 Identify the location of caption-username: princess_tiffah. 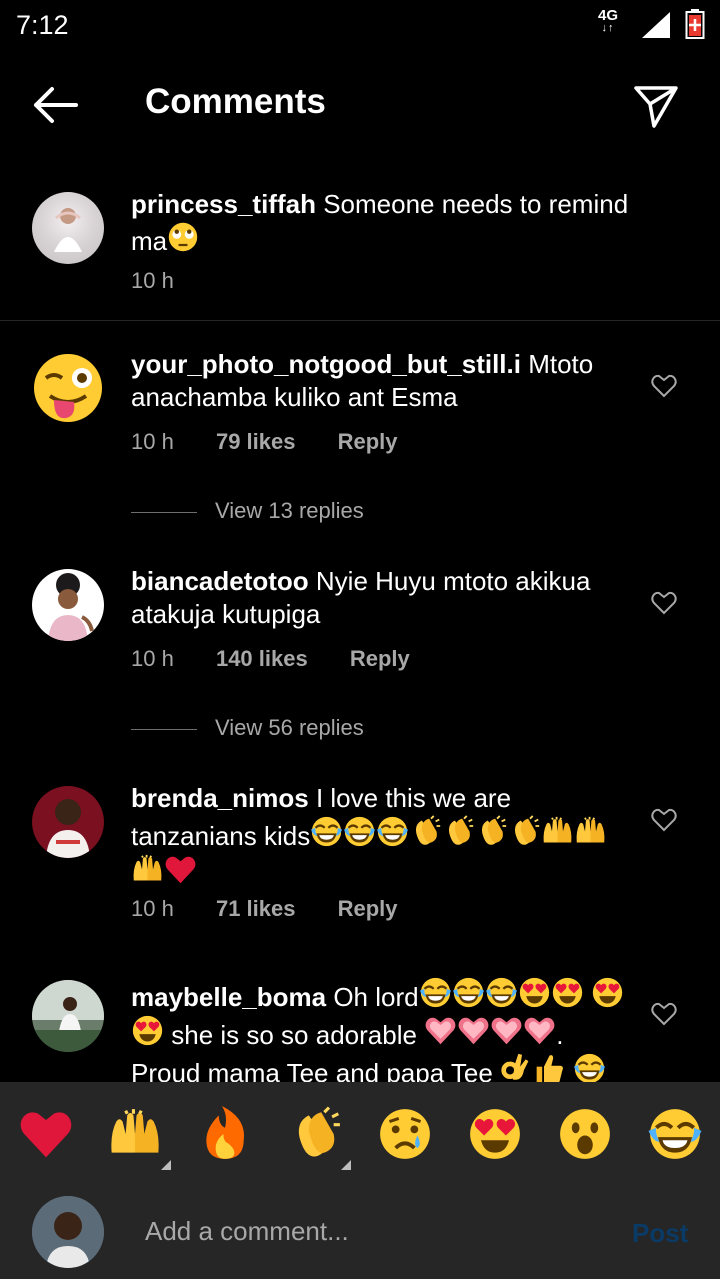
(223, 204).